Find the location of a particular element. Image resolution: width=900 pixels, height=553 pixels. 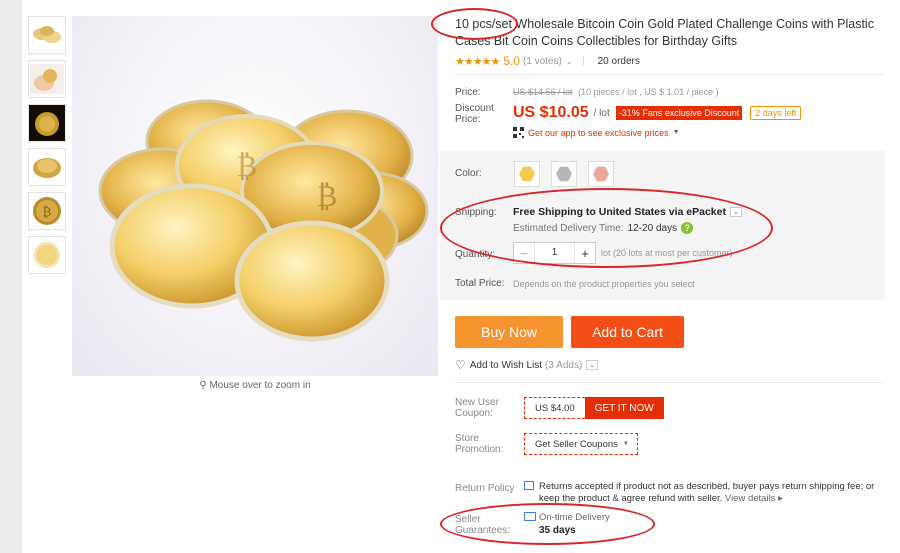

app-promo-text: Get our app to see exclusive prices is located at coordinates (598, 132).